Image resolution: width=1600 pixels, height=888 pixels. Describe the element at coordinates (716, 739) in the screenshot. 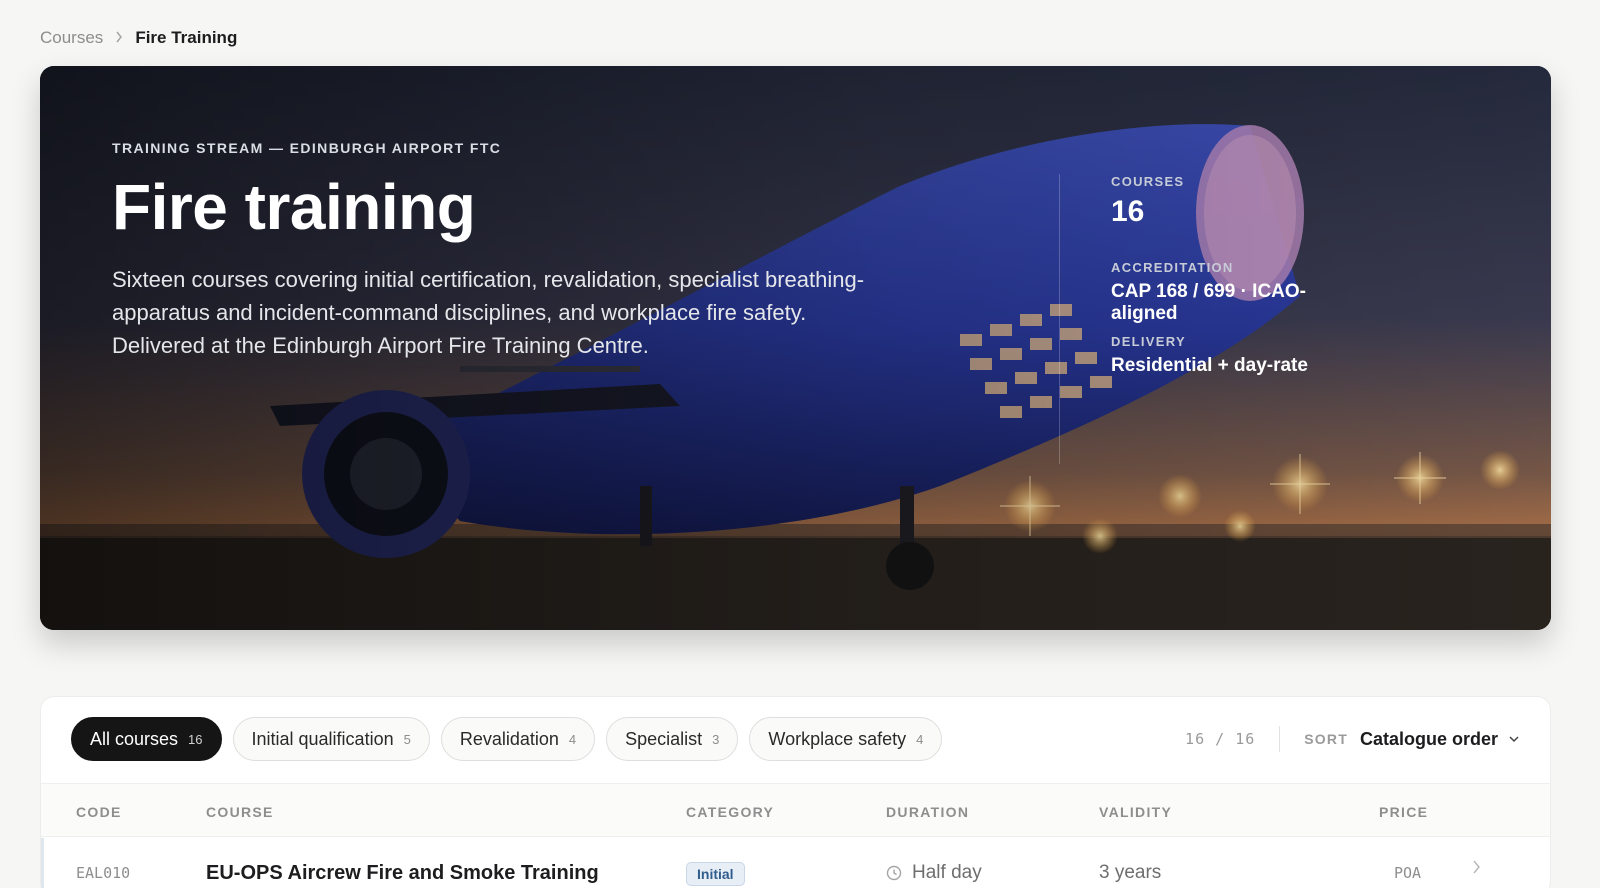

I see `filter-count: 3` at that location.